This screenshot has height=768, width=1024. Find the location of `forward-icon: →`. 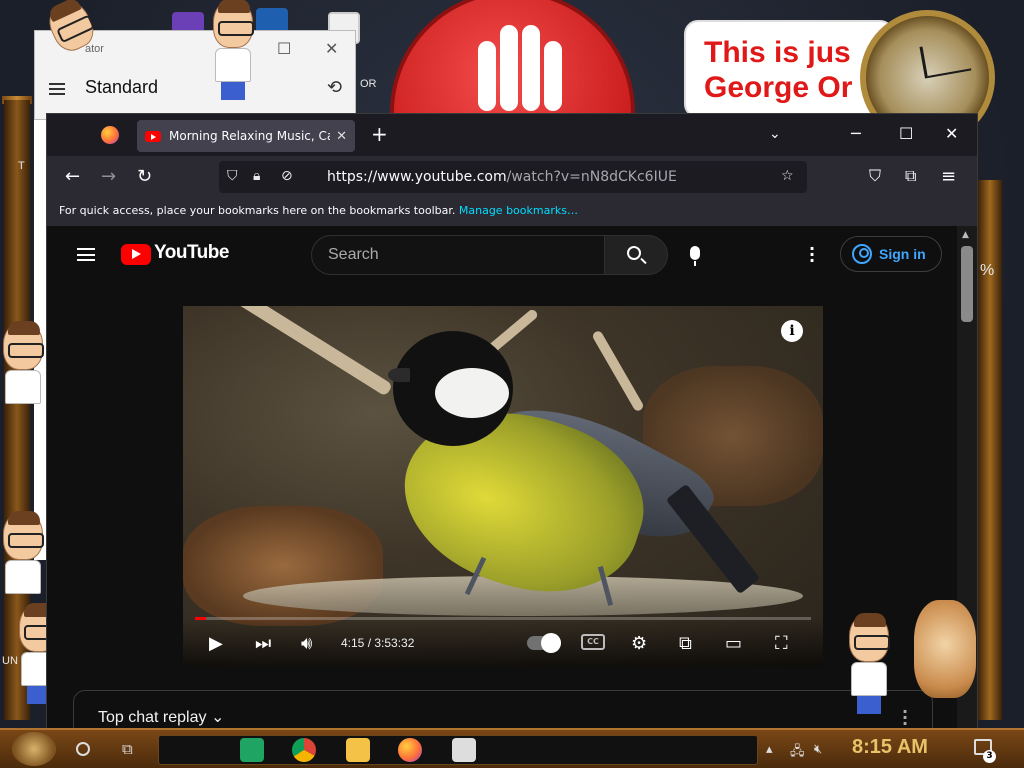

forward-icon: → is located at coordinates (108, 176).